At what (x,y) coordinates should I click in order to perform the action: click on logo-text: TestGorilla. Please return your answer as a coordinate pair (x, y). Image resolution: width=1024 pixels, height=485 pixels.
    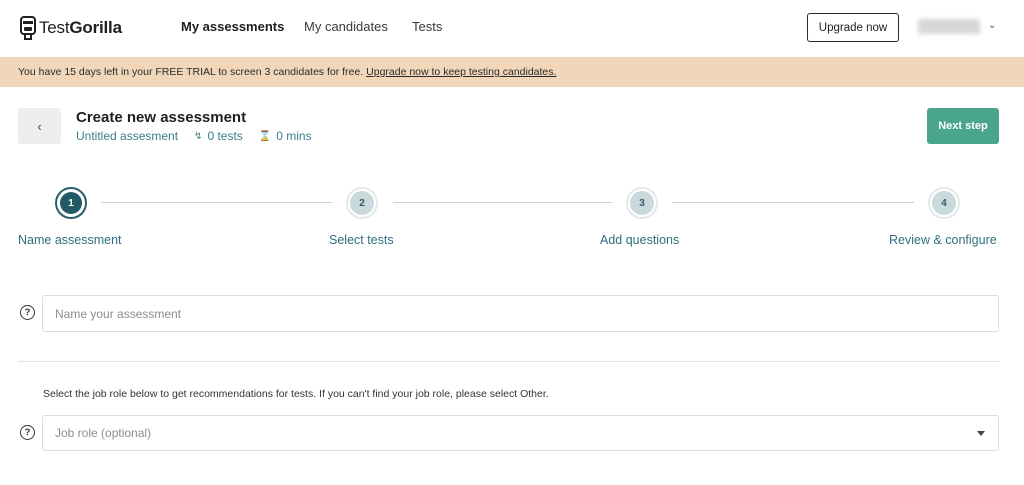
    Looking at the image, I should click on (80, 27).